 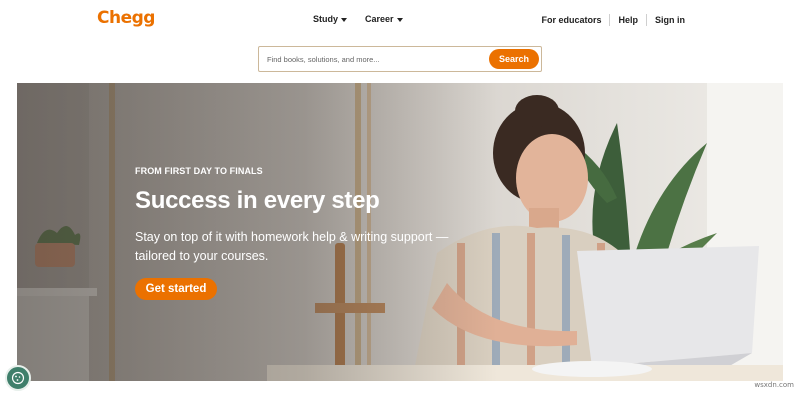 I want to click on cookie-settings-button, so click(x=18, y=378).